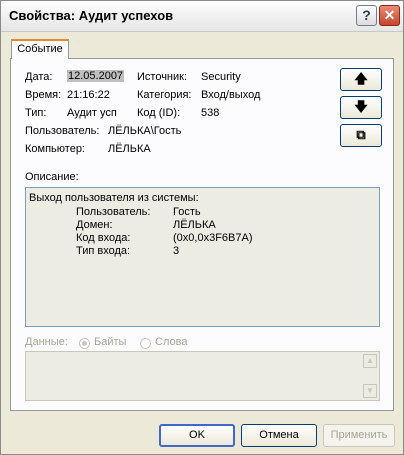 Image resolution: width=404 pixels, height=455 pixels. I want to click on tab-event: Событие, so click(40, 49).